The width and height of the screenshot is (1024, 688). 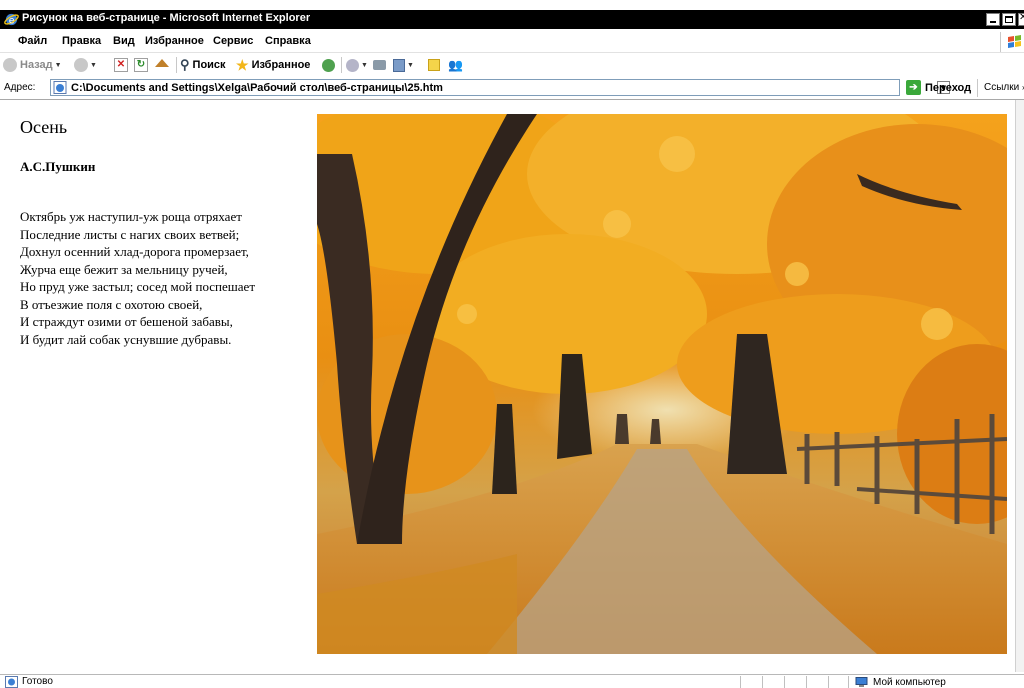 I want to click on edit-button: ▼, so click(x=403, y=65).